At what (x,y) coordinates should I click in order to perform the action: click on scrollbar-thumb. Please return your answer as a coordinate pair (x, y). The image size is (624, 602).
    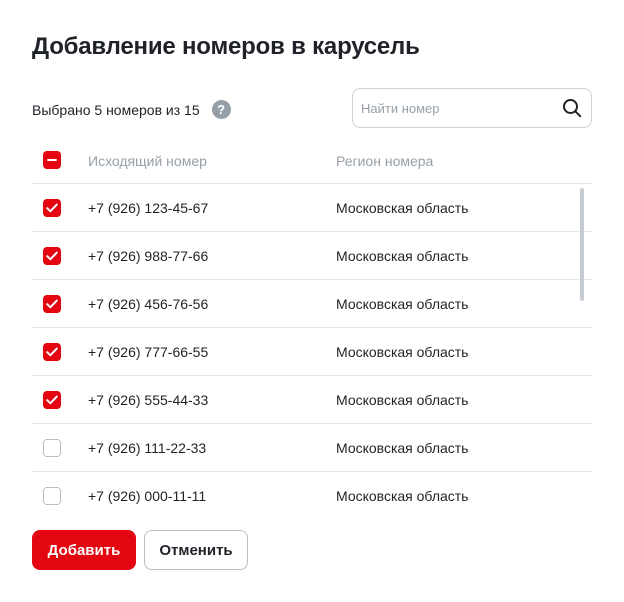
    Looking at the image, I should click on (582, 244).